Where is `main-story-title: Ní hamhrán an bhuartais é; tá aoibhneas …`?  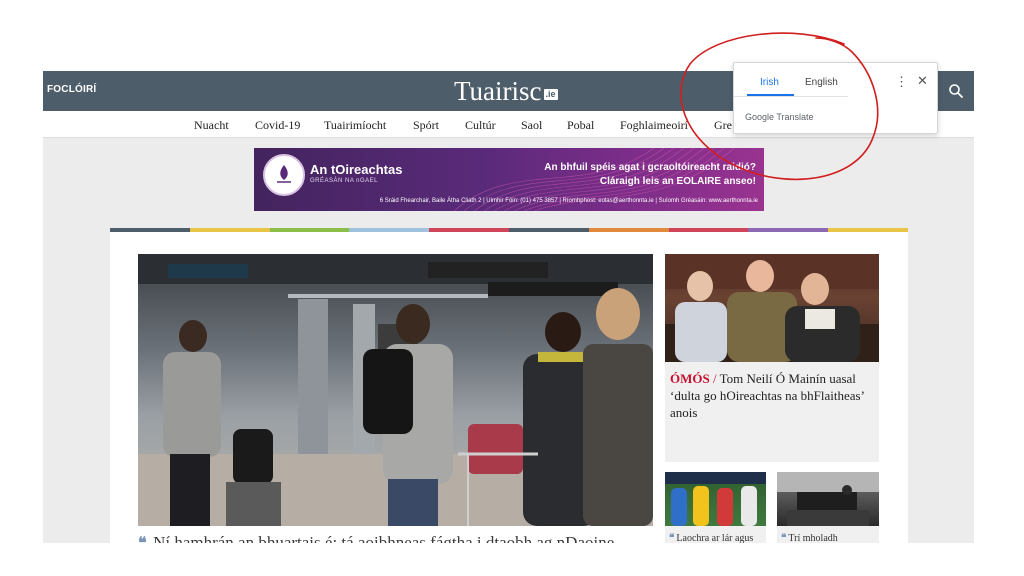
main-story-title: Ní hamhrán an bhuartais é; tá aoibhneas … is located at coordinates (384, 538).